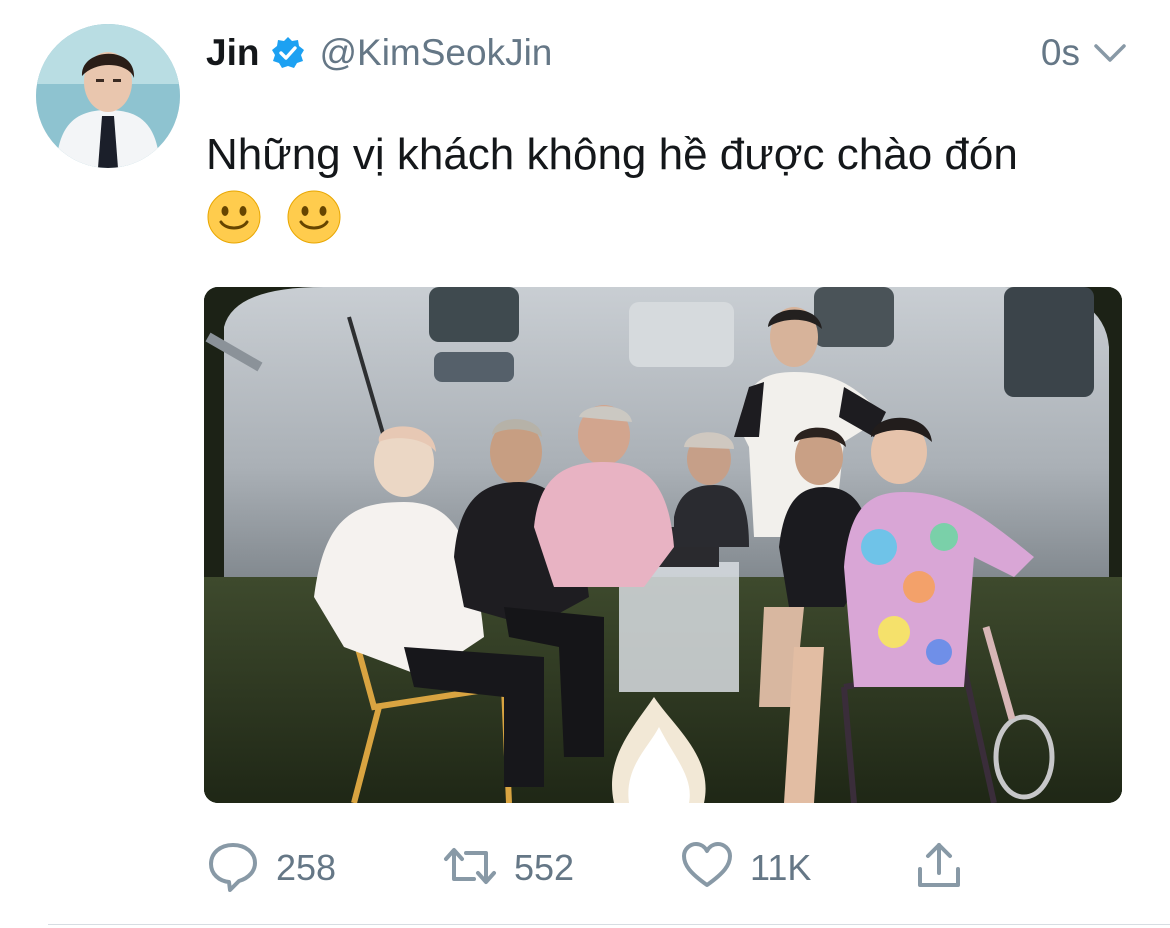 This screenshot has height=928, width=1170. What do you see at coordinates (666, 214) in the screenshot?
I see `emoji-row` at bounding box center [666, 214].